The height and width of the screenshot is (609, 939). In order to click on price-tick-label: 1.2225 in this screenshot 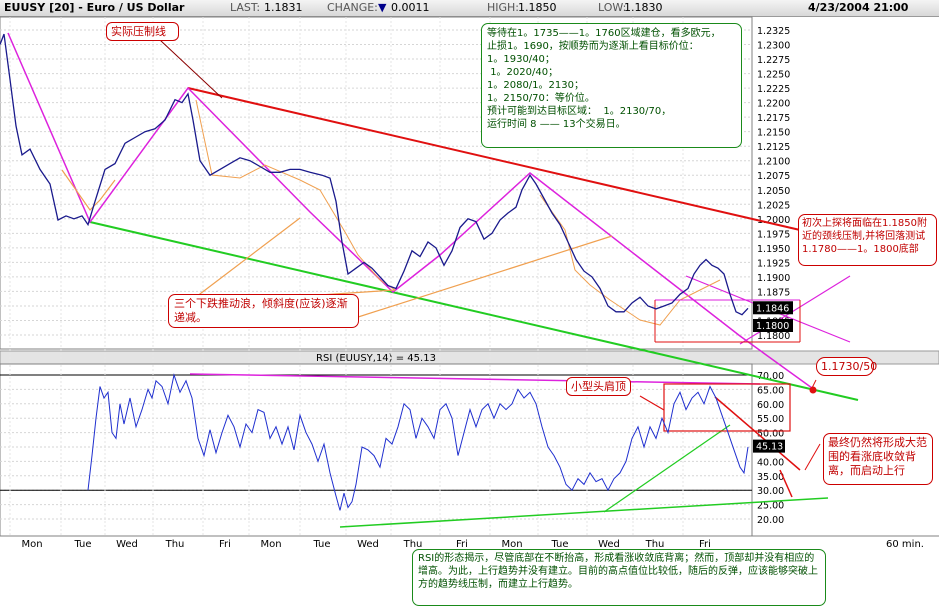, I will do `click(773, 89)`.